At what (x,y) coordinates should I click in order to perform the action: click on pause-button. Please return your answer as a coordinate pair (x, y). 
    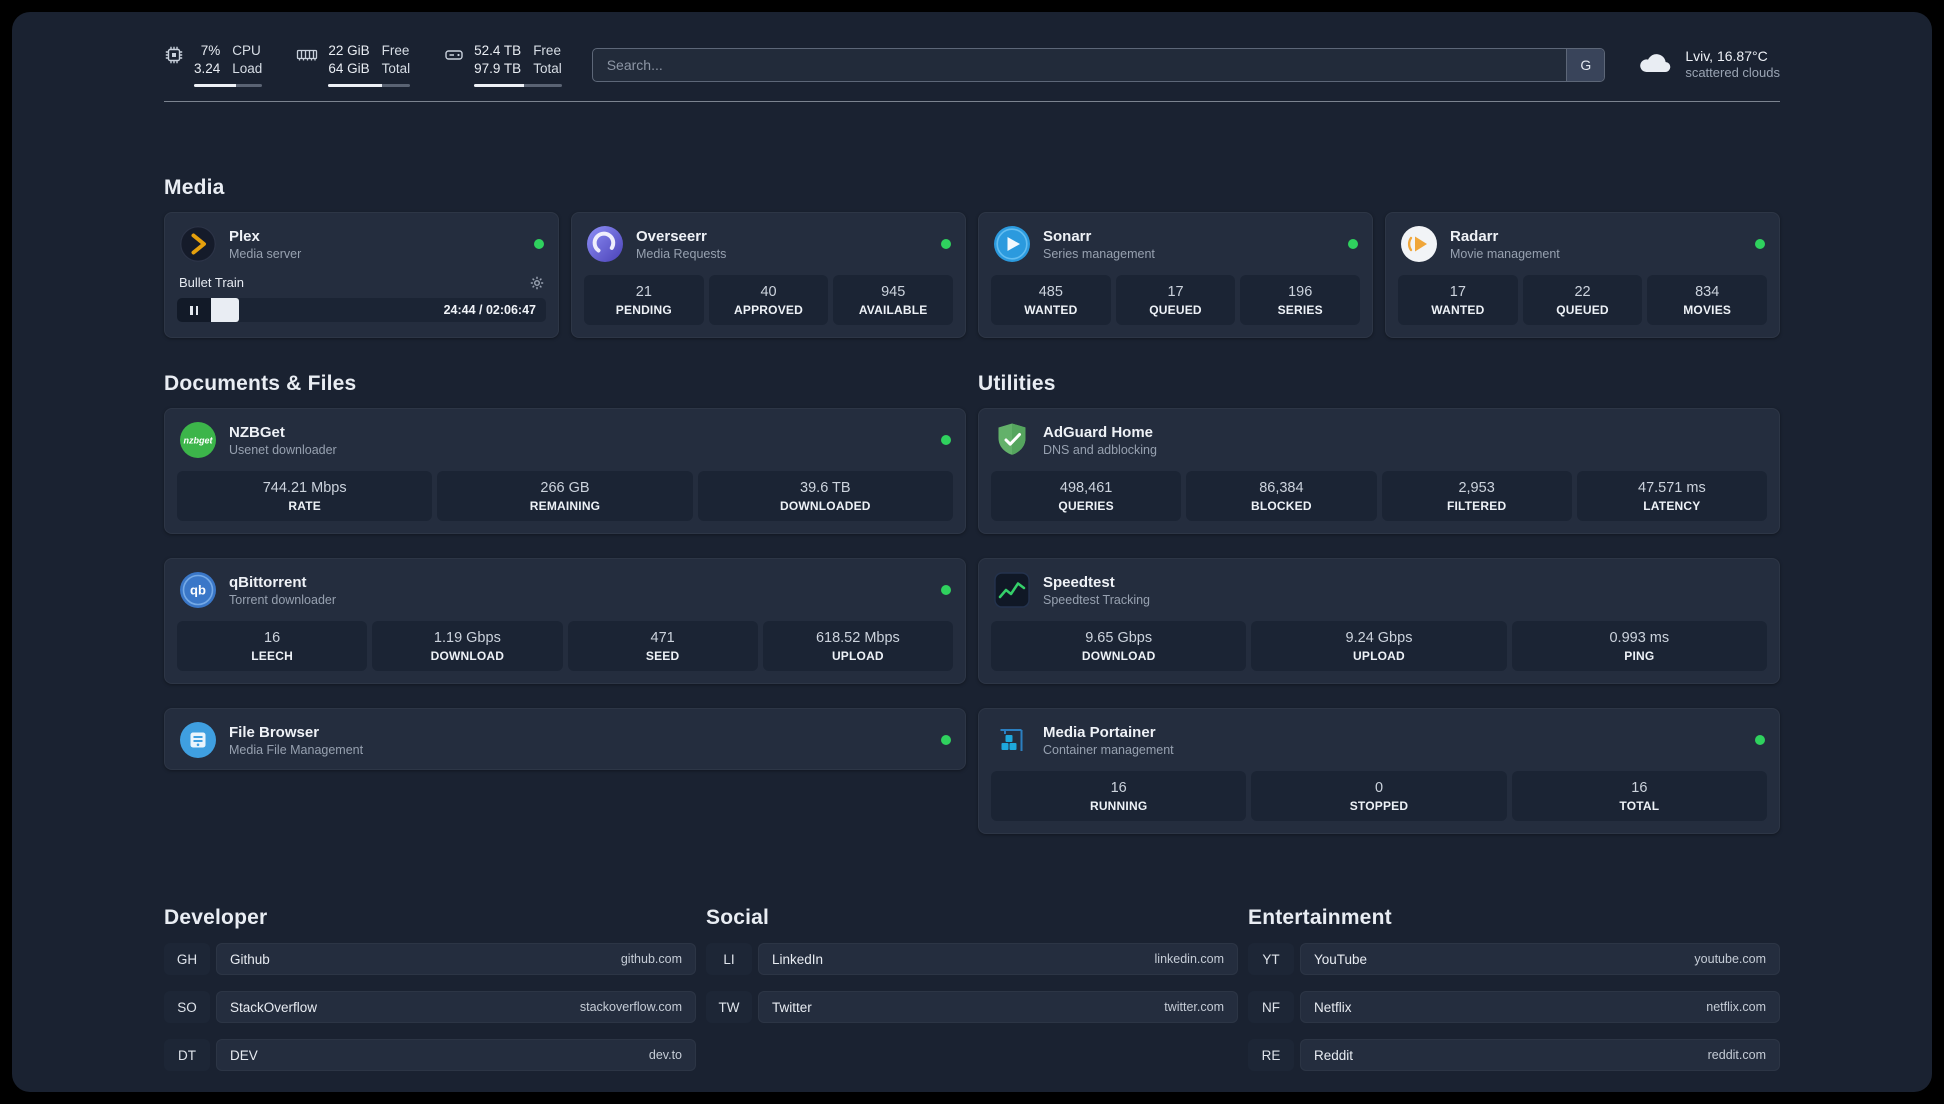
    Looking at the image, I should click on (194, 310).